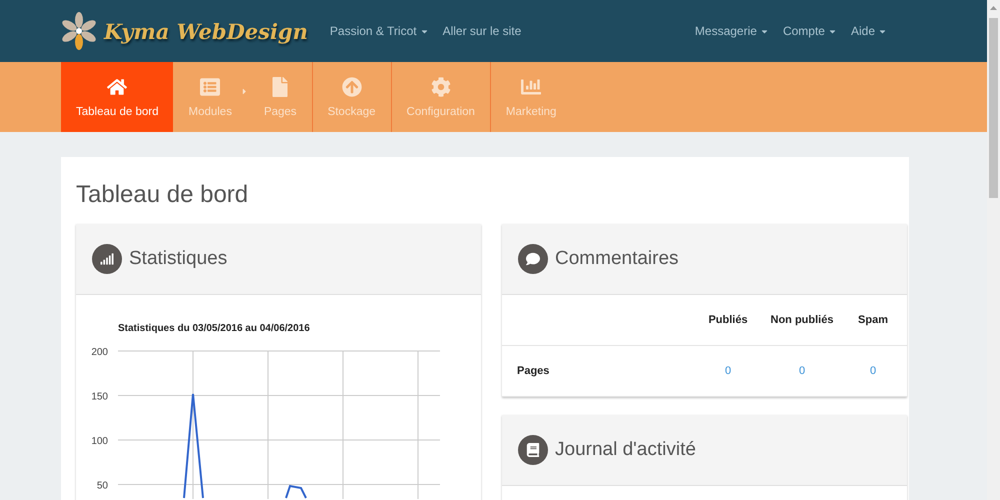 The image size is (1000, 500). What do you see at coordinates (731, 31) in the screenshot?
I see `menu-link: Messagerie` at bounding box center [731, 31].